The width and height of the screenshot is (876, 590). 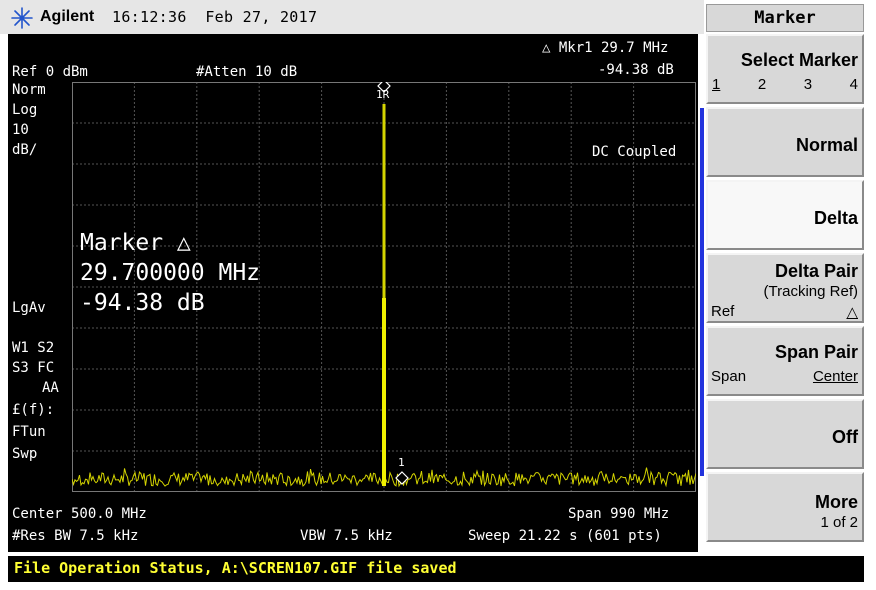 I want to click on select-marker-softkey: Select Marker 1 2 3 4, so click(x=785, y=69).